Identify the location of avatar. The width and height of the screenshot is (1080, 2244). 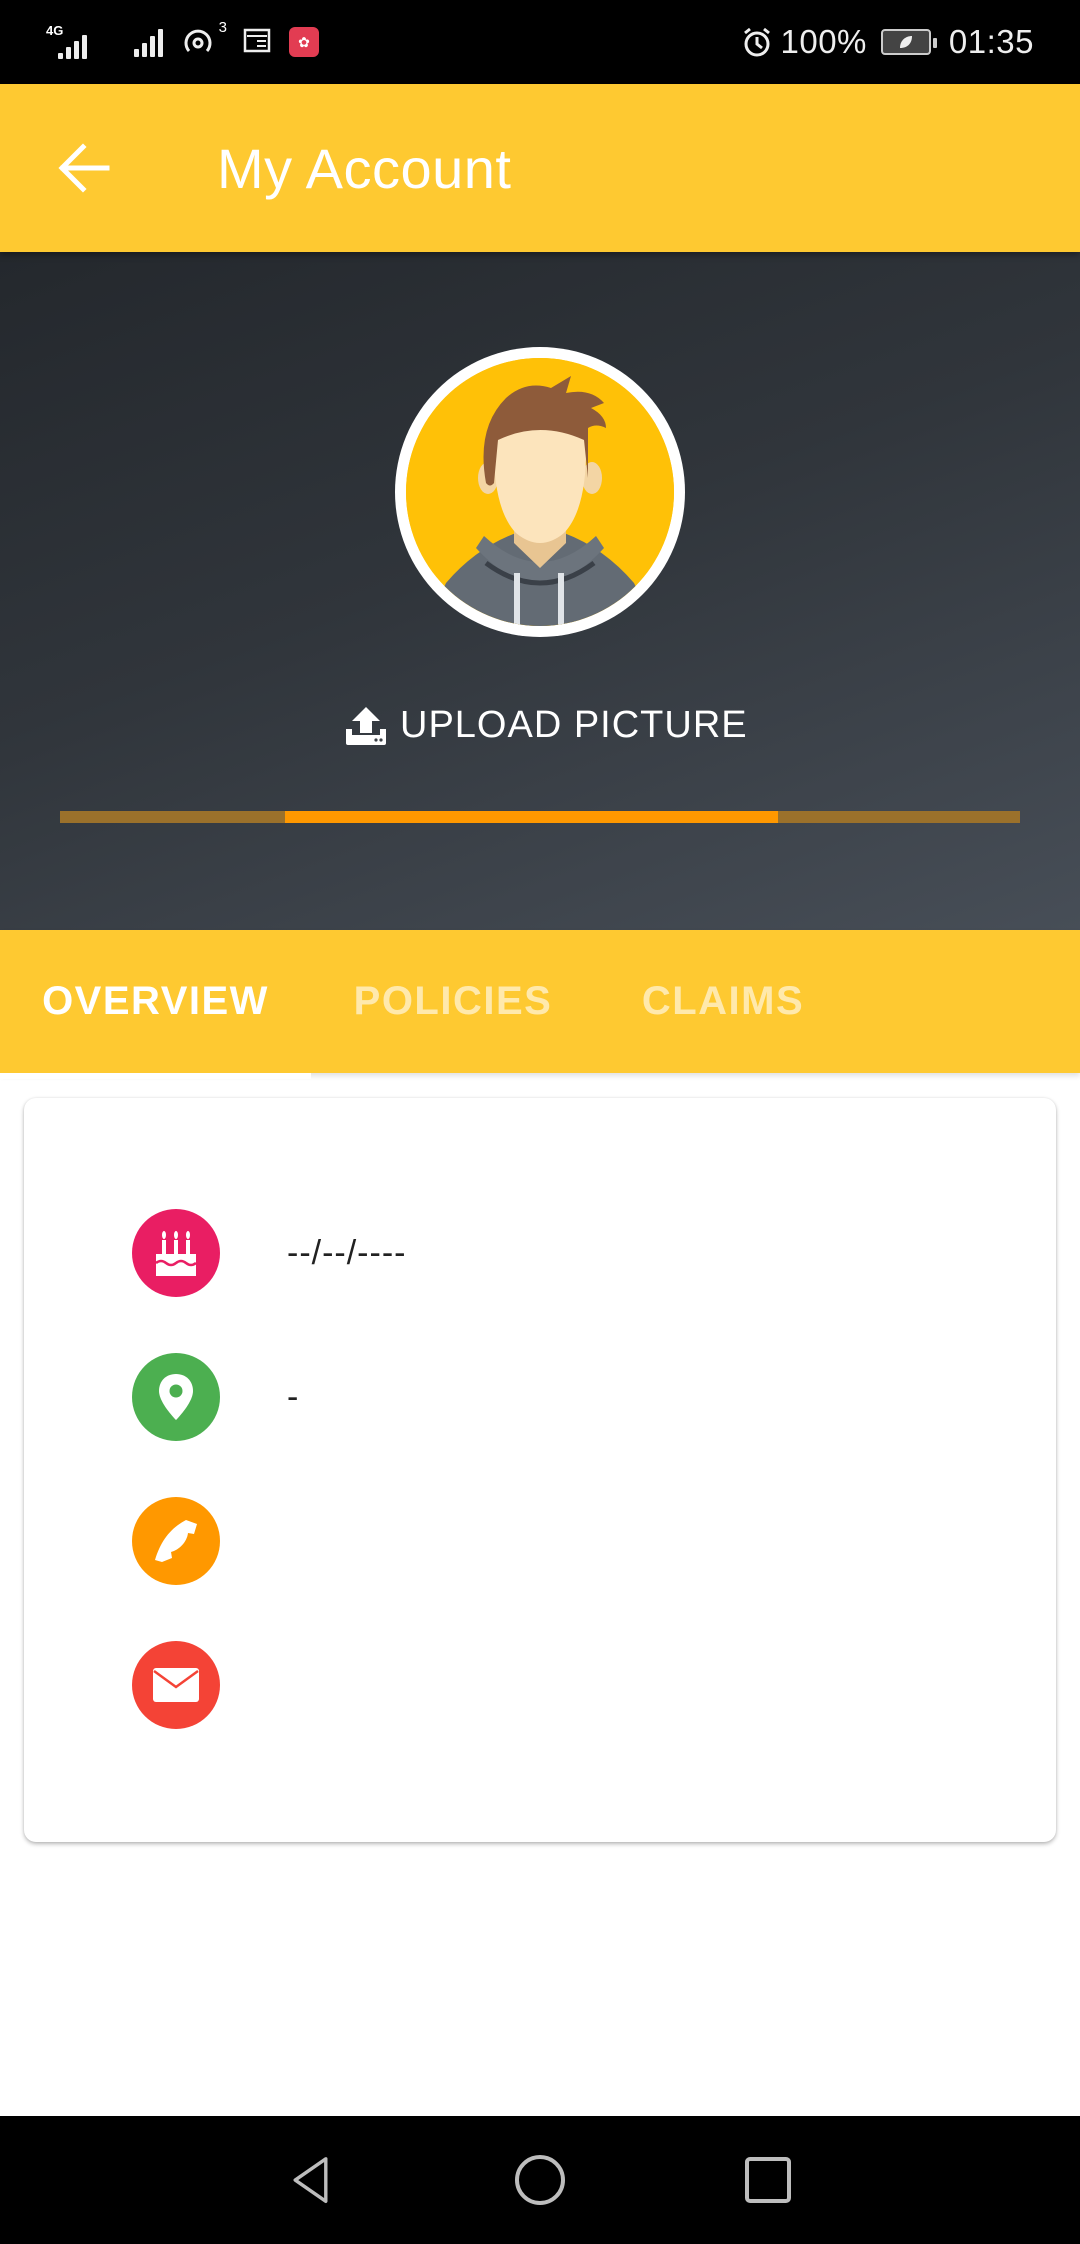
(540, 492).